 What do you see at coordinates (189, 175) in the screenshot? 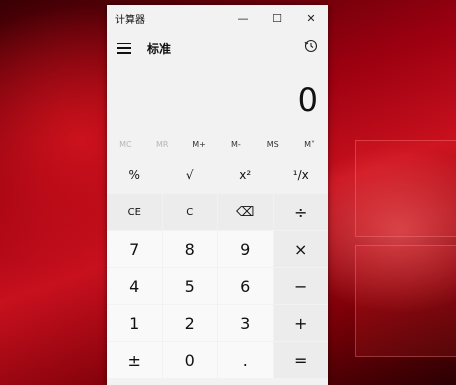
I see `sqrt-button: √` at bounding box center [189, 175].